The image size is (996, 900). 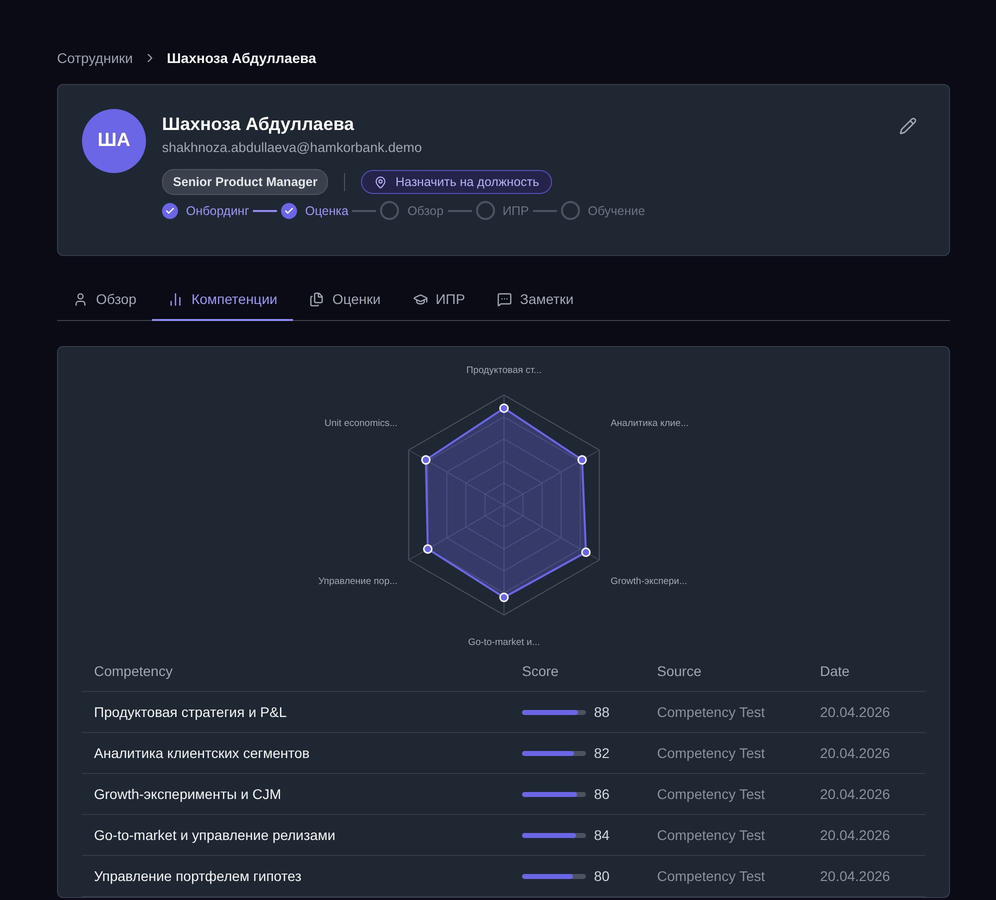 I want to click on documents-icon, so click(x=316, y=299).